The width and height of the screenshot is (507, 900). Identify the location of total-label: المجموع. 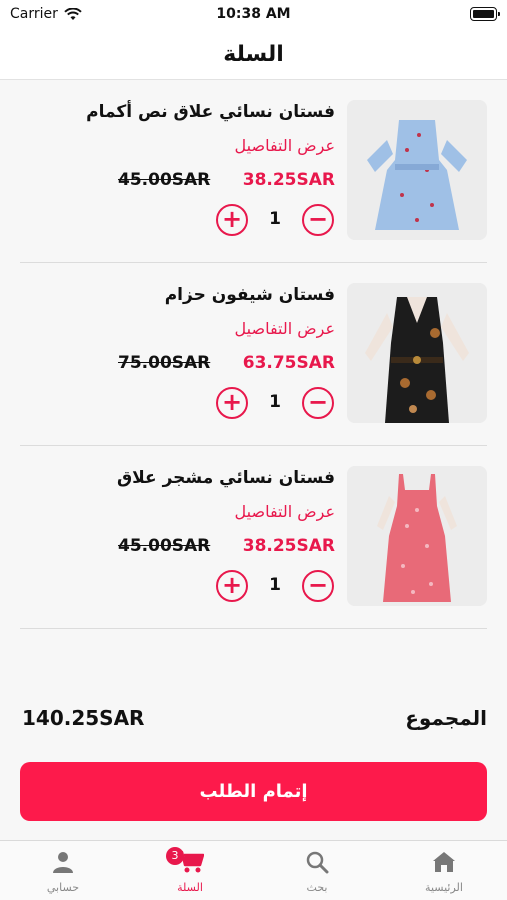
(446, 718).